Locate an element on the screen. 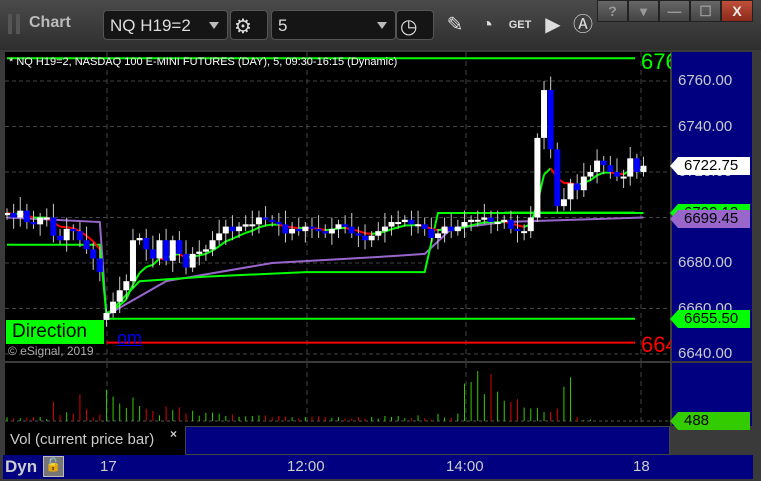 The height and width of the screenshot is (481, 761). drag-grip-icon is located at coordinates (14, 24).